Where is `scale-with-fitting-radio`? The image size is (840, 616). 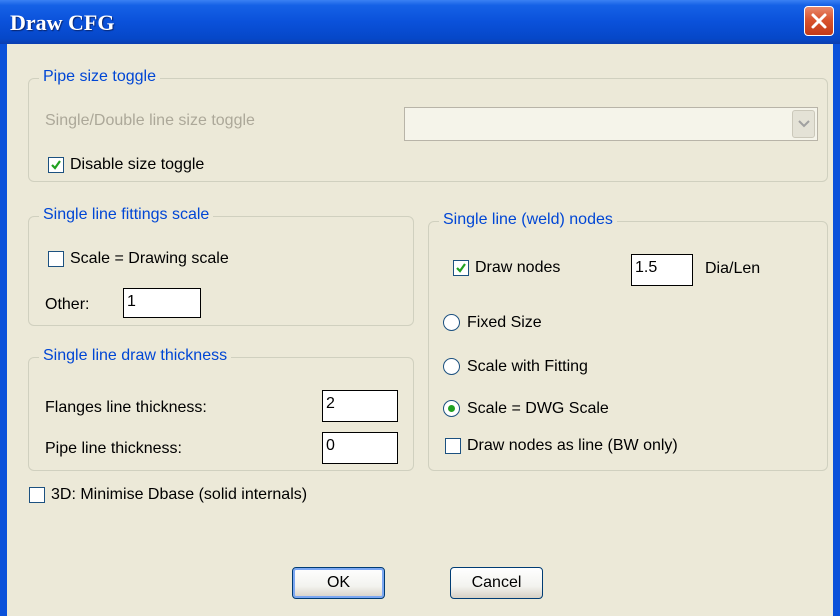
scale-with-fitting-radio is located at coordinates (451, 366).